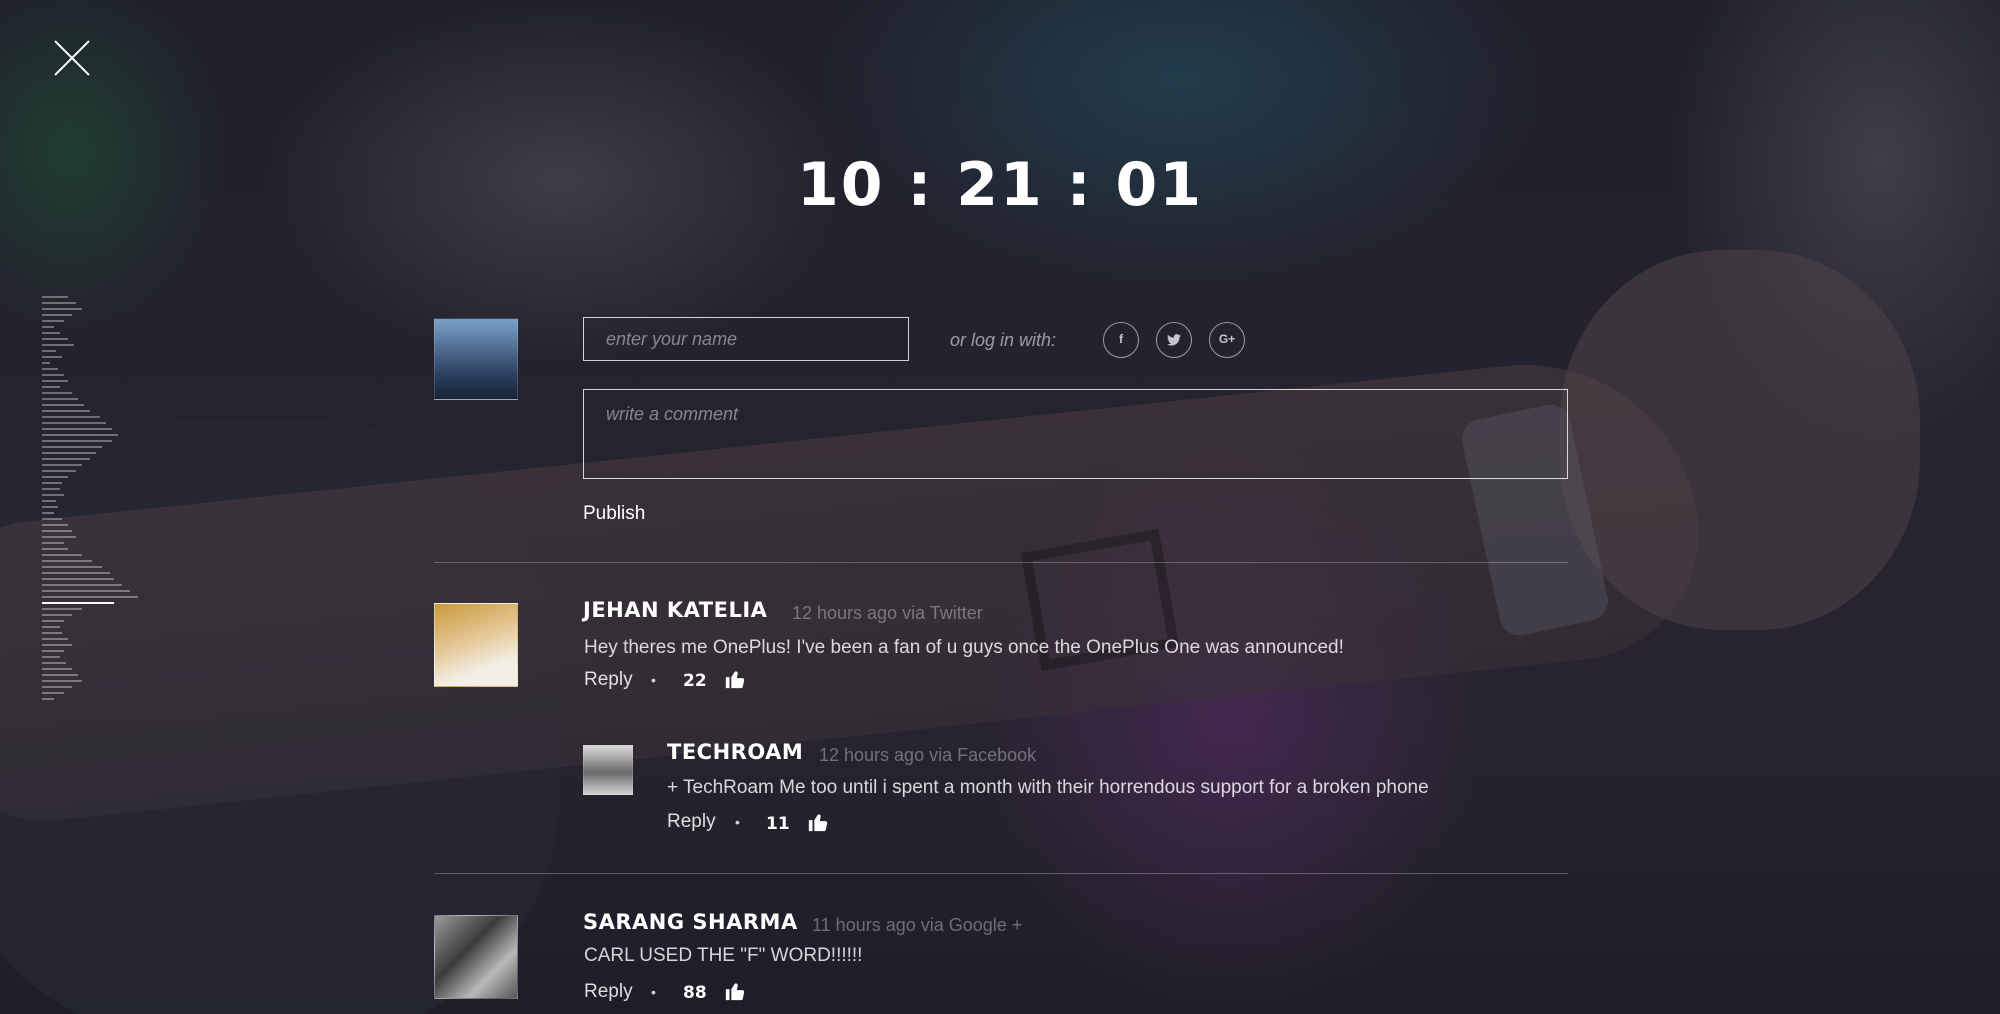 The height and width of the screenshot is (1014, 2000). What do you see at coordinates (614, 514) in the screenshot?
I see `publish-button: Publish` at bounding box center [614, 514].